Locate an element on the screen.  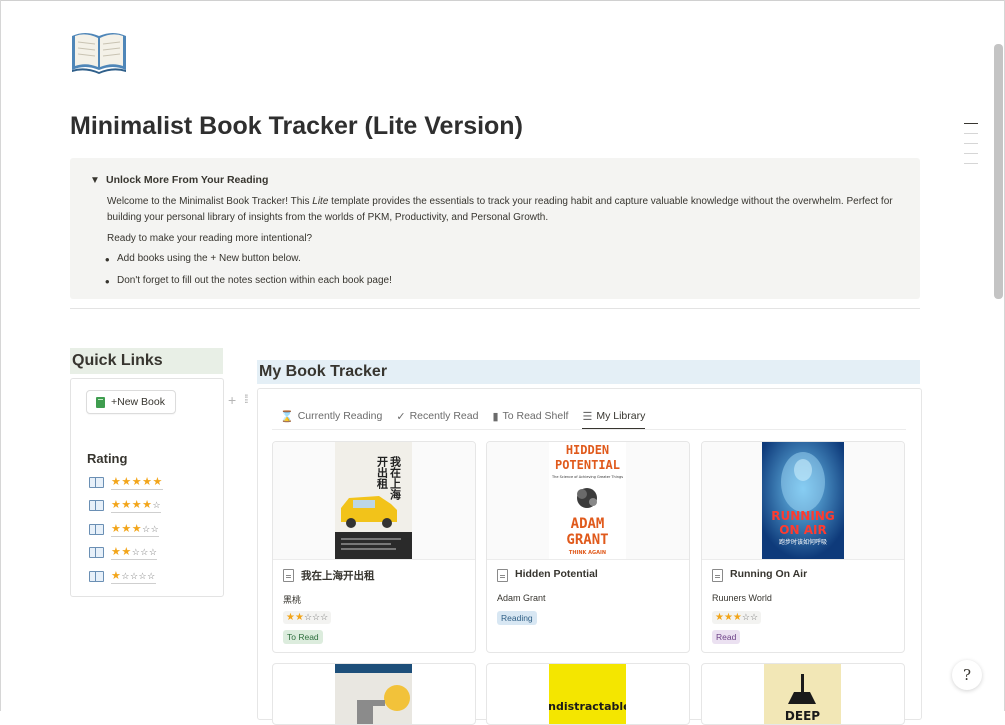
status-badge: Read is located at coordinates (726, 637).